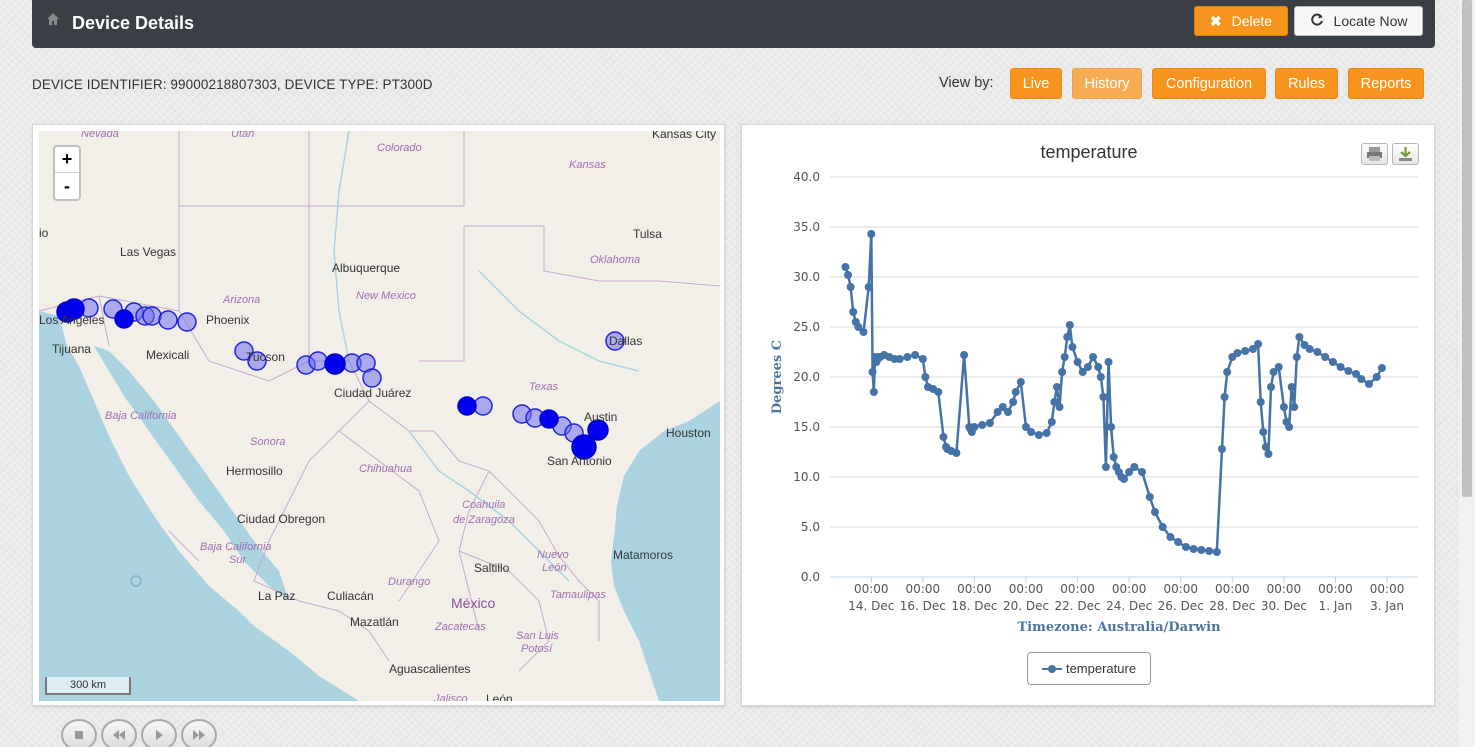  What do you see at coordinates (537, 649) in the screenshot?
I see `map-label: Potosí` at bounding box center [537, 649].